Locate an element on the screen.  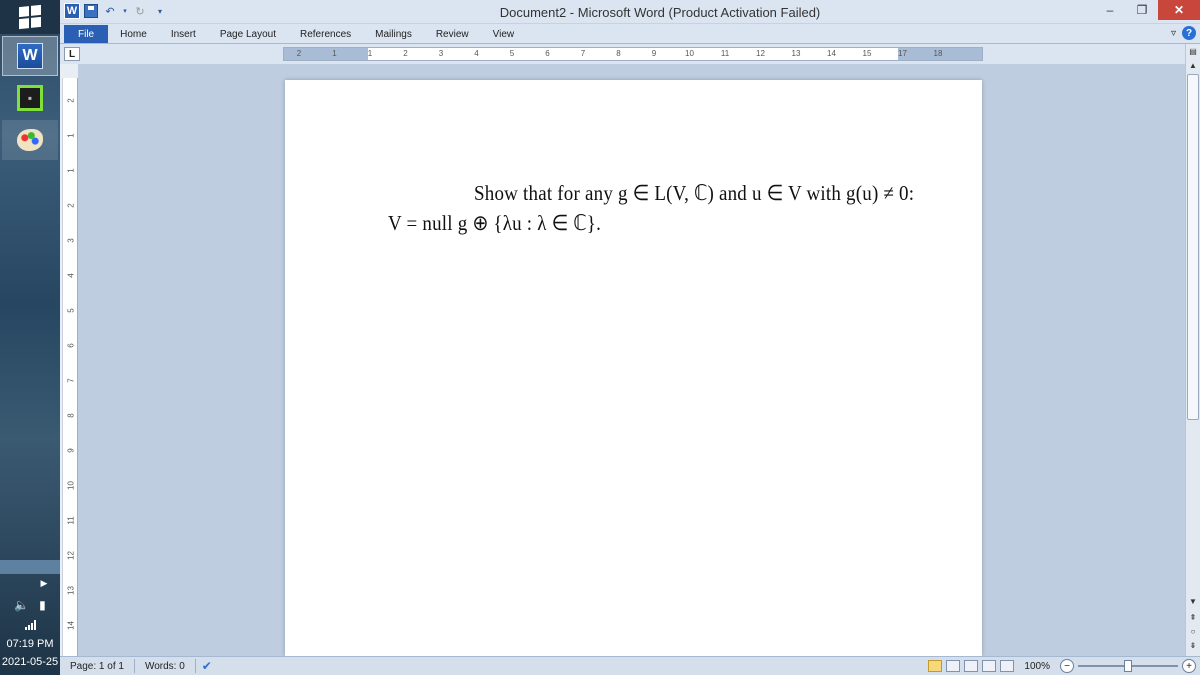
taskbar-word-app: W is located at coordinates (30, 56).